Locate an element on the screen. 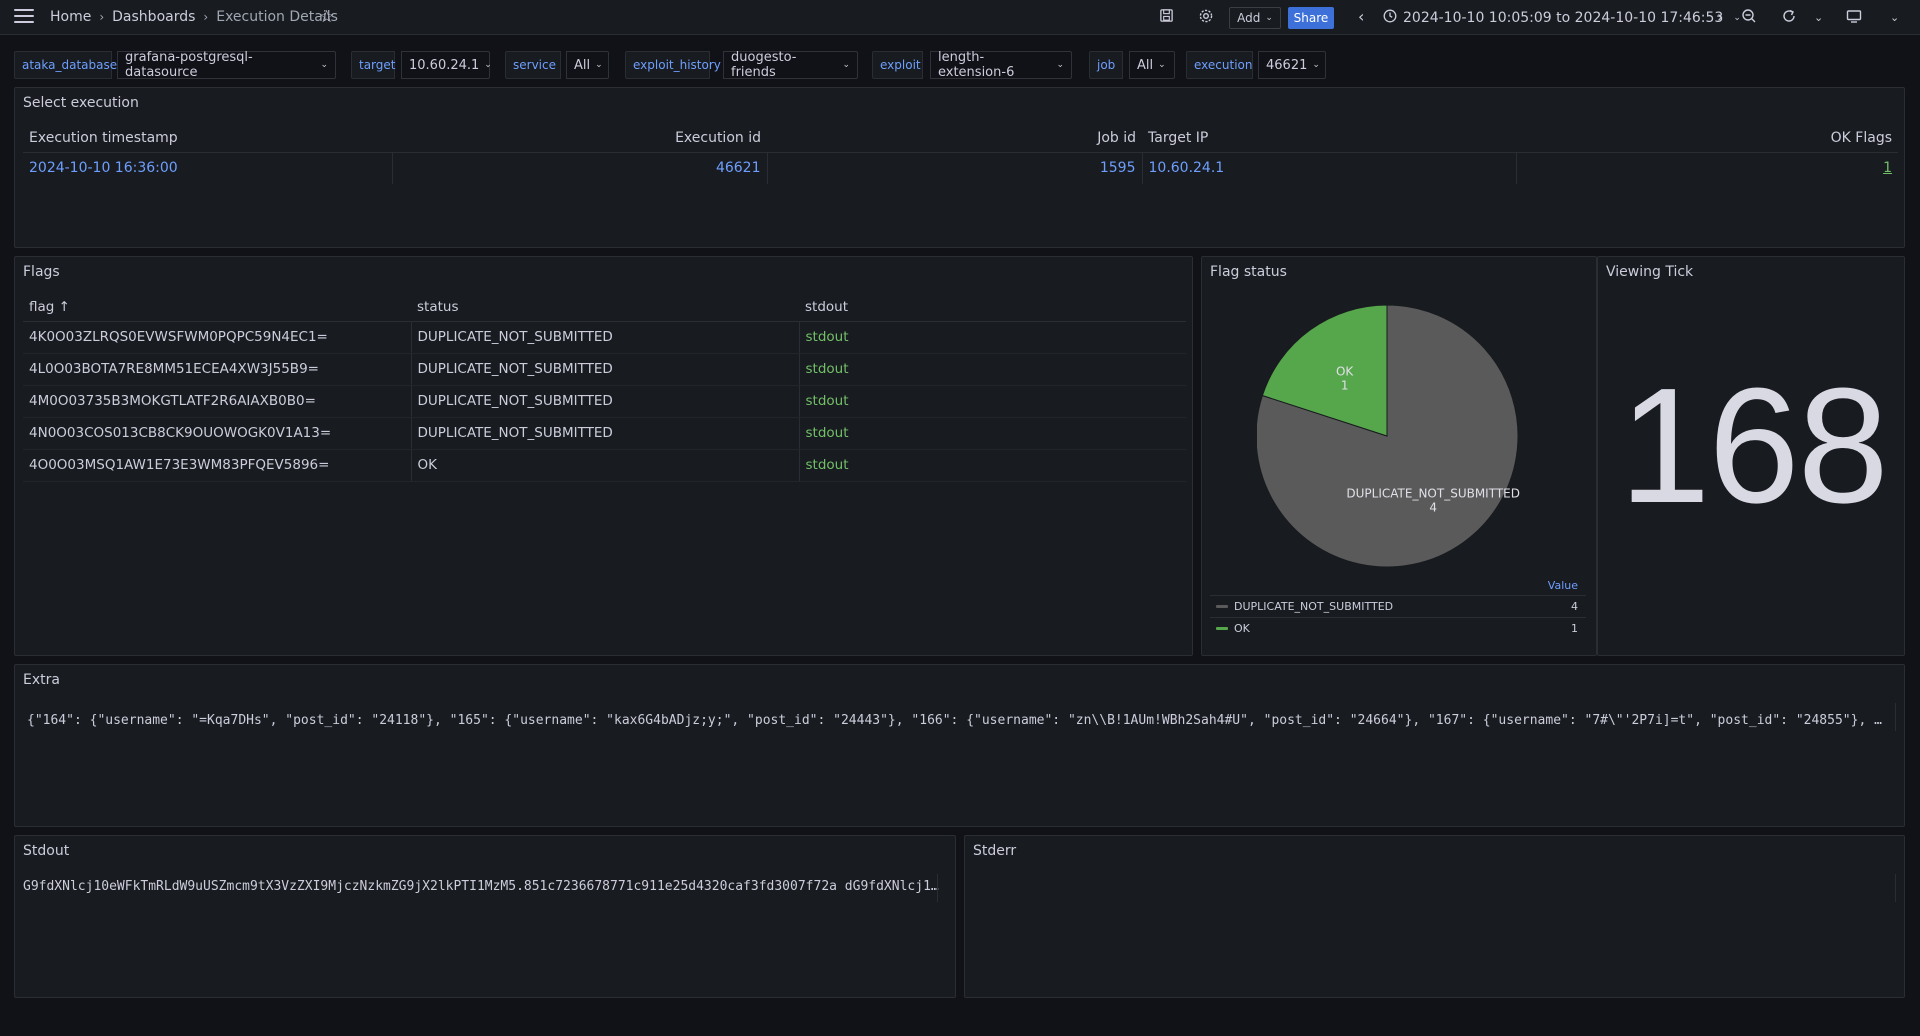 This screenshot has height=1036, width=1920. legend-value-header: Value is located at coordinates (1563, 585).